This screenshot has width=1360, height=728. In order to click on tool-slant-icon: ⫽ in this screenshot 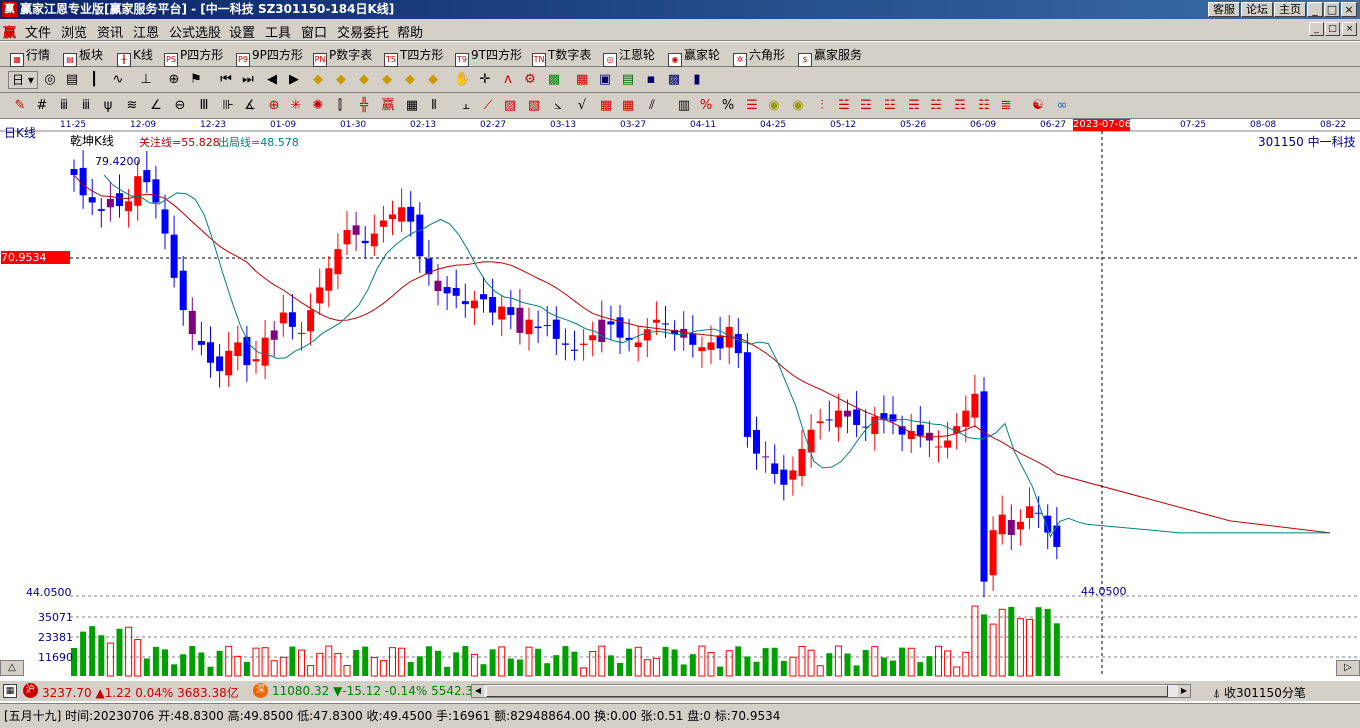, I will do `click(652, 106)`.